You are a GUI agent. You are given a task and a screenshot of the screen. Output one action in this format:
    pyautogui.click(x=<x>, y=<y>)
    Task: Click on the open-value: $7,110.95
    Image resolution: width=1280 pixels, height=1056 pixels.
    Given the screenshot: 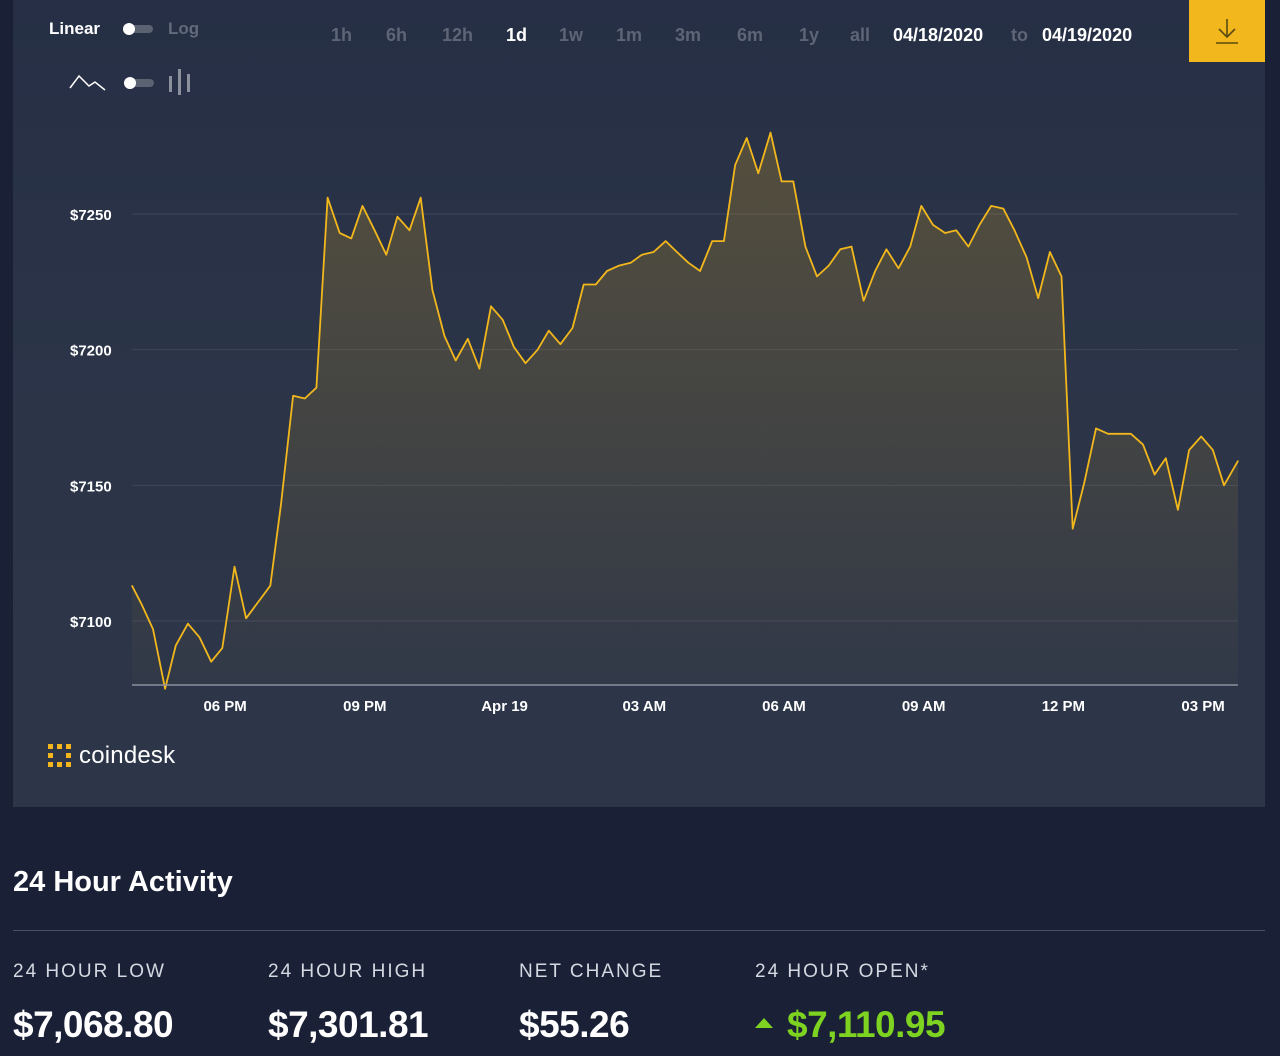 What is the action you would take?
    pyautogui.click(x=866, y=1024)
    